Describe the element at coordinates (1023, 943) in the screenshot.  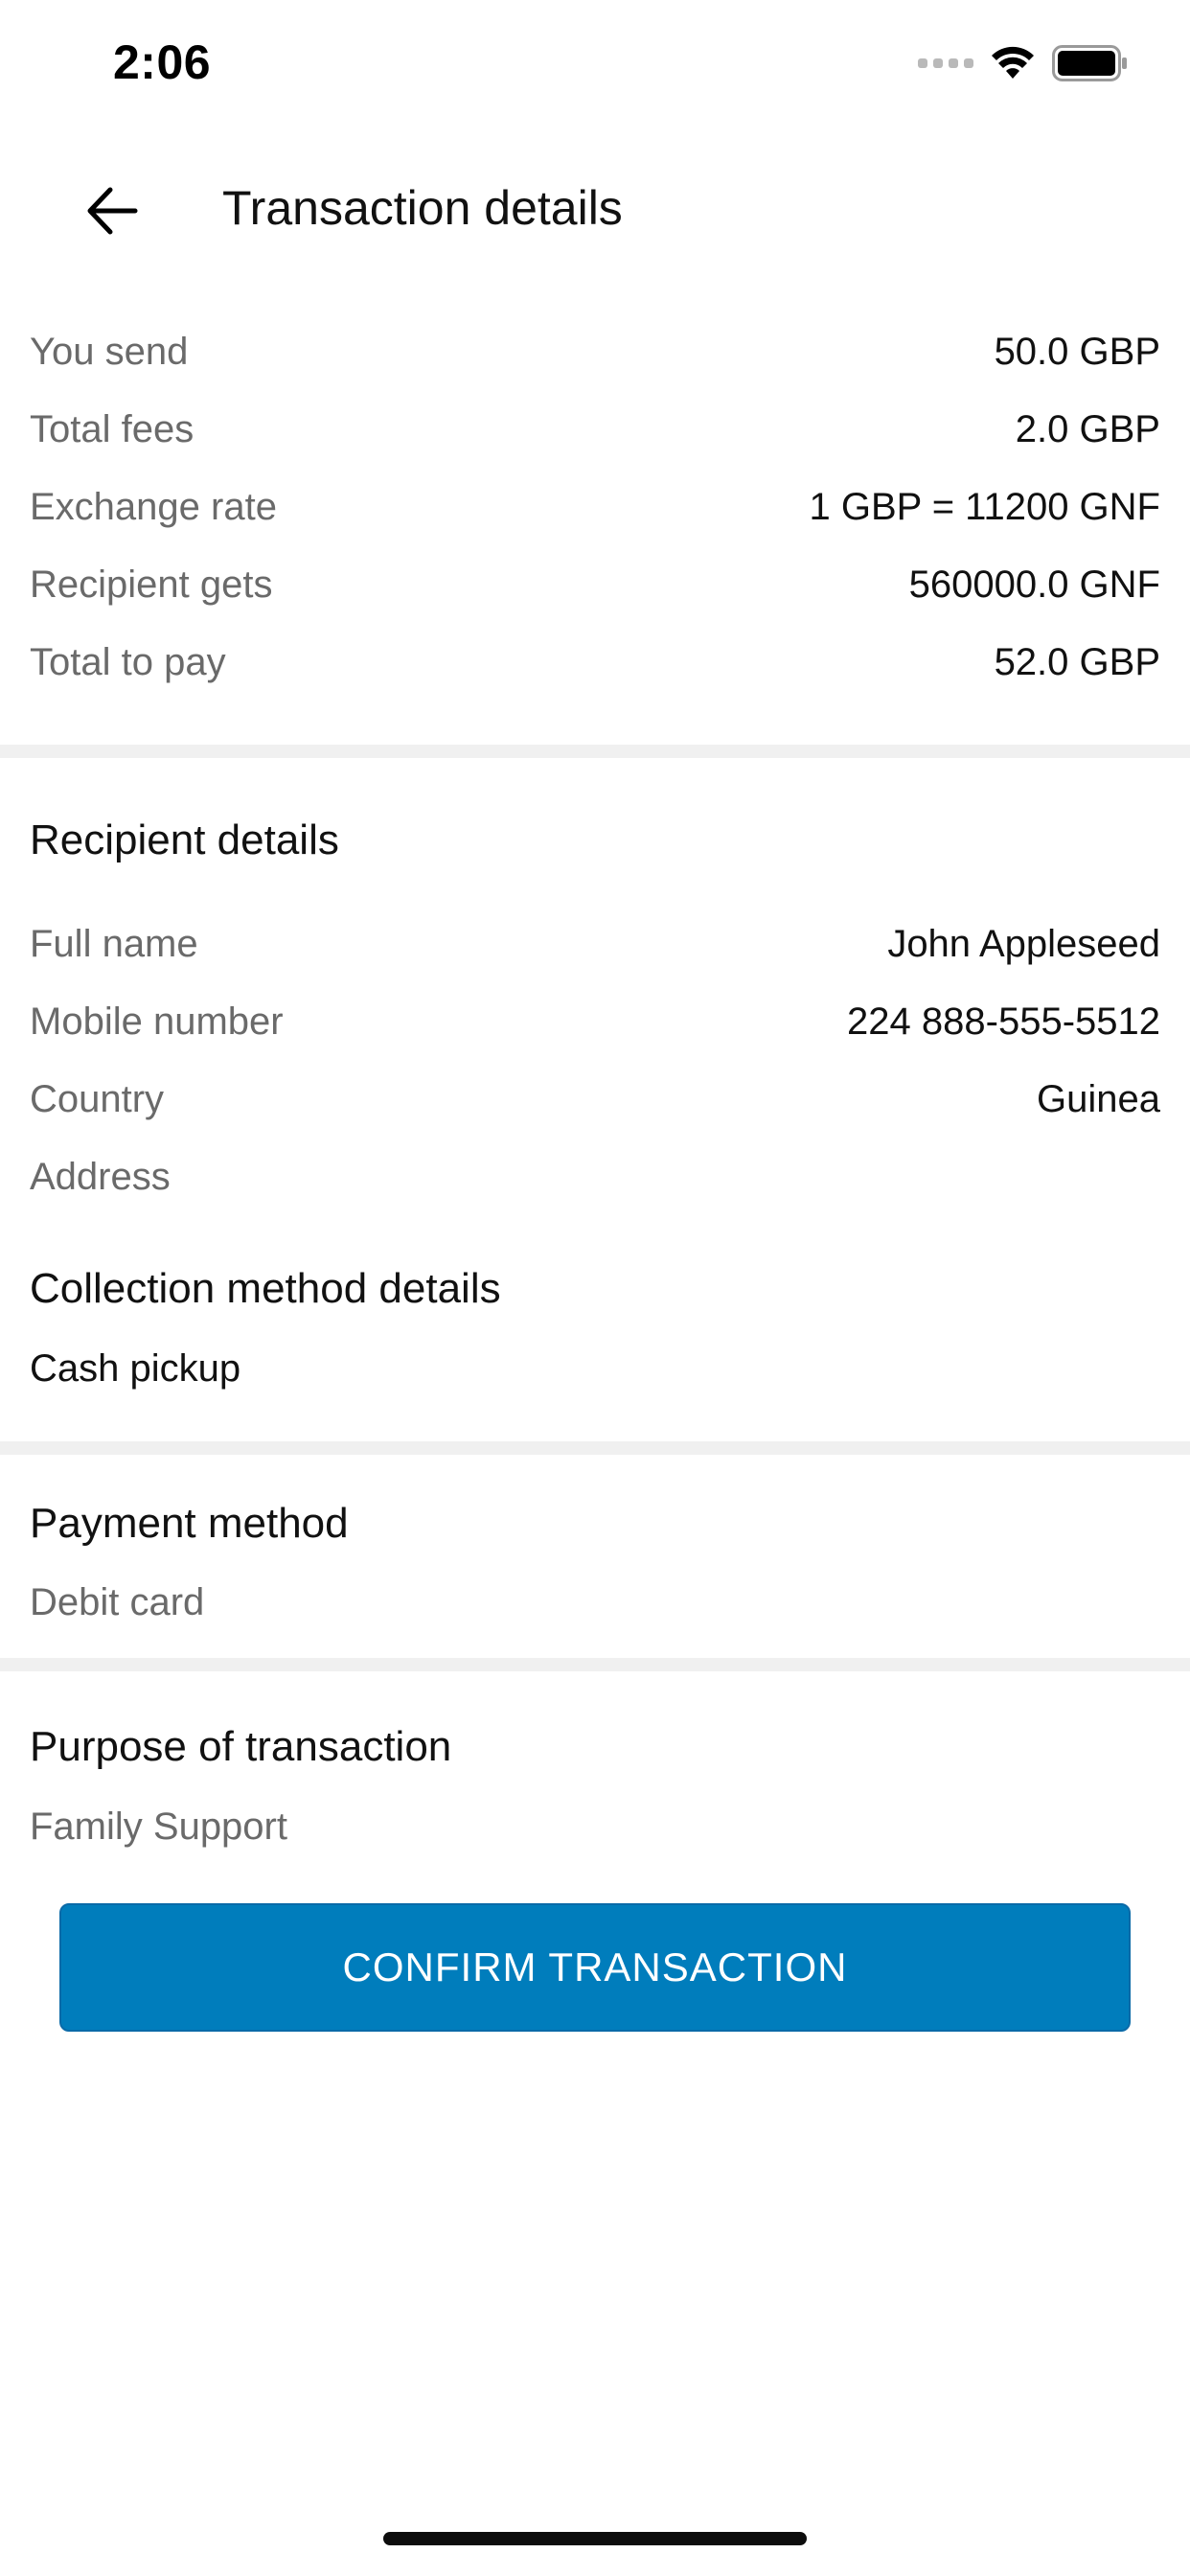
I see `row-value: John Appleseed` at that location.